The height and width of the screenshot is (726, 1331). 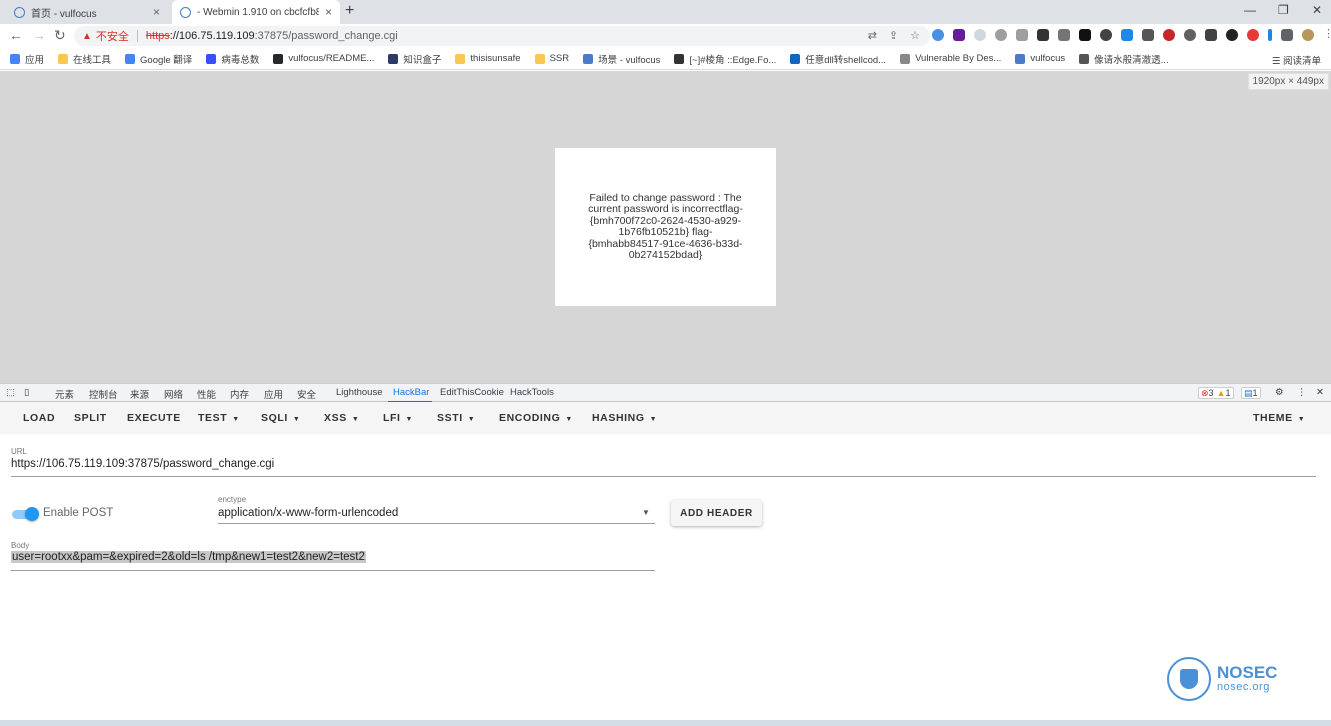 What do you see at coordinates (1106, 35) in the screenshot?
I see `extension-gear-icon` at bounding box center [1106, 35].